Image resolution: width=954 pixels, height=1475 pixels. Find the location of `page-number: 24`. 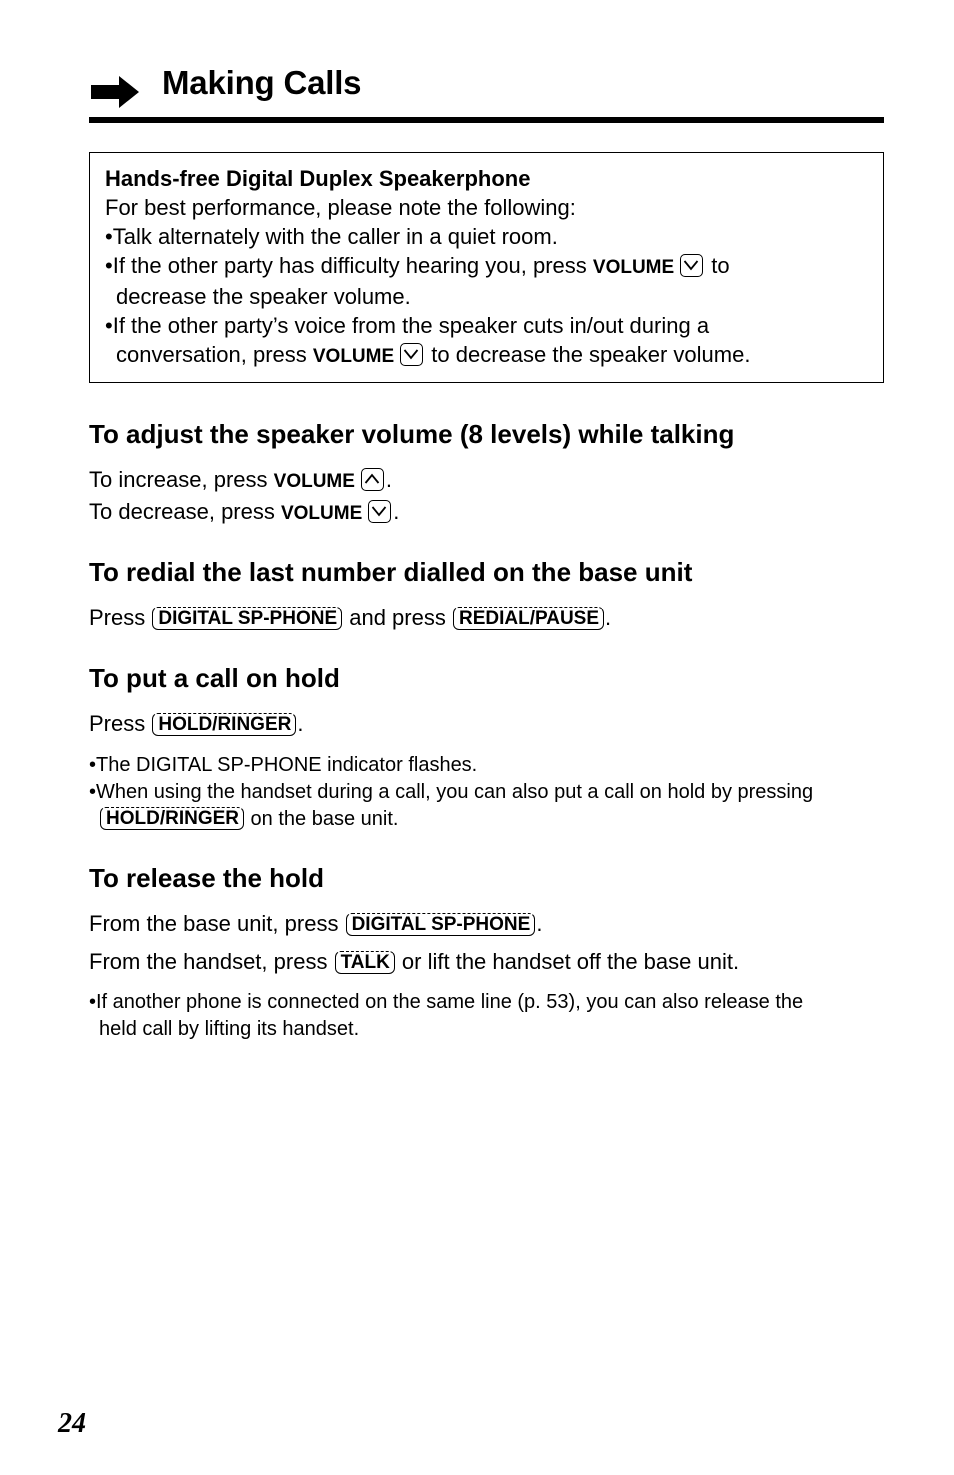

page-number: 24 is located at coordinates (72, 1423).